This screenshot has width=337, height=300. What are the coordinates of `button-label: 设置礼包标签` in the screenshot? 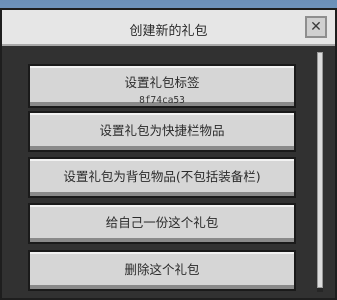 It's located at (162, 82).